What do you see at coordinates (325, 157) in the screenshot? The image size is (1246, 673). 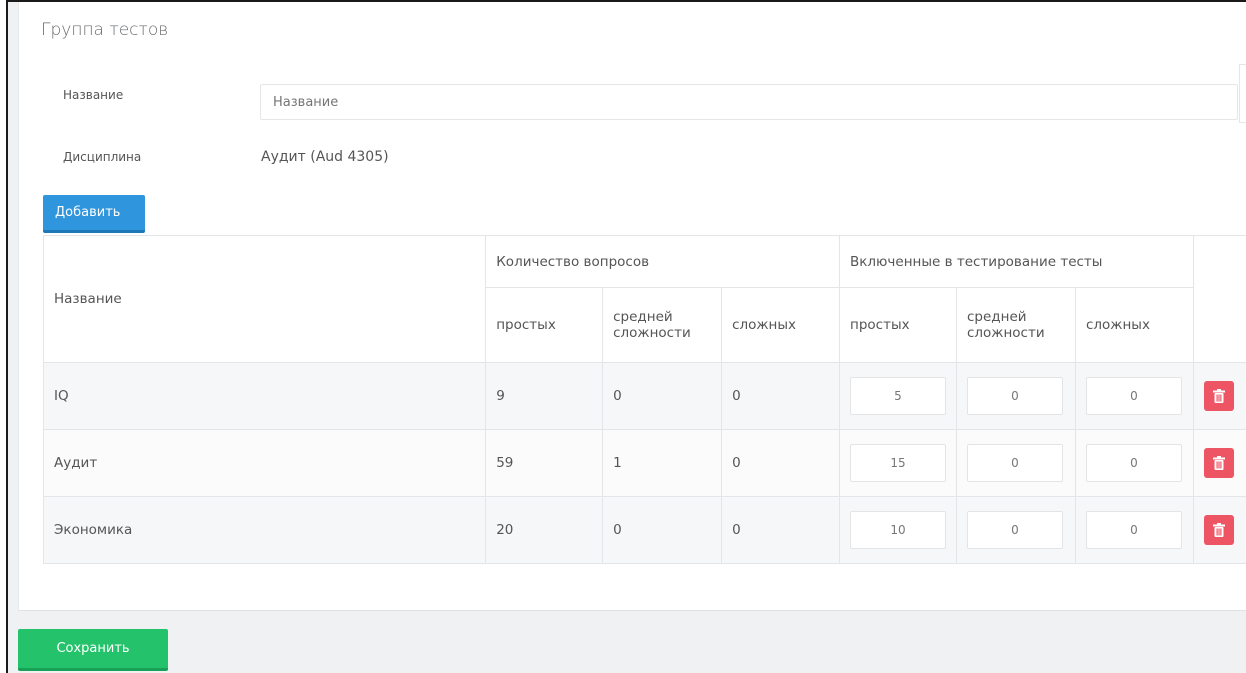 I see `discipline-value: Аудит (Aud 4305)` at bounding box center [325, 157].